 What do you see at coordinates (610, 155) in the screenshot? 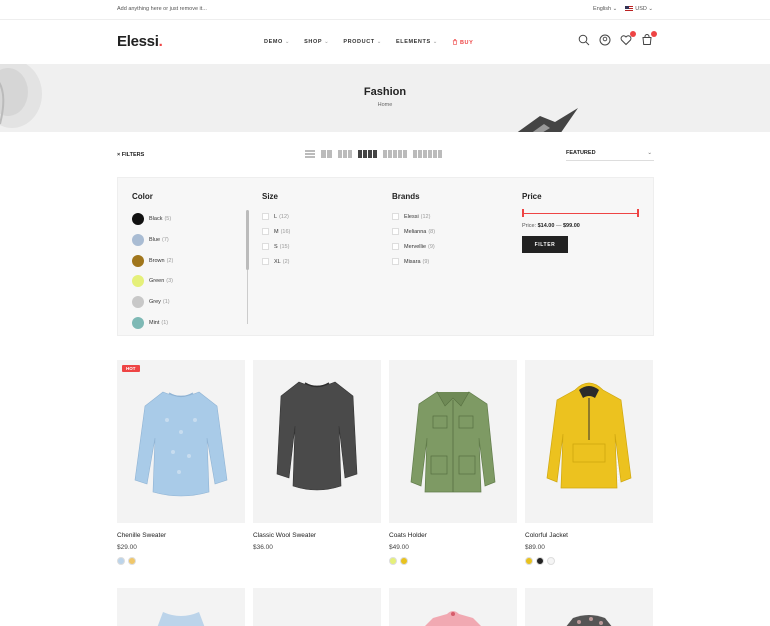
I see `sort-select: FEATURED ⌄` at bounding box center [610, 155].